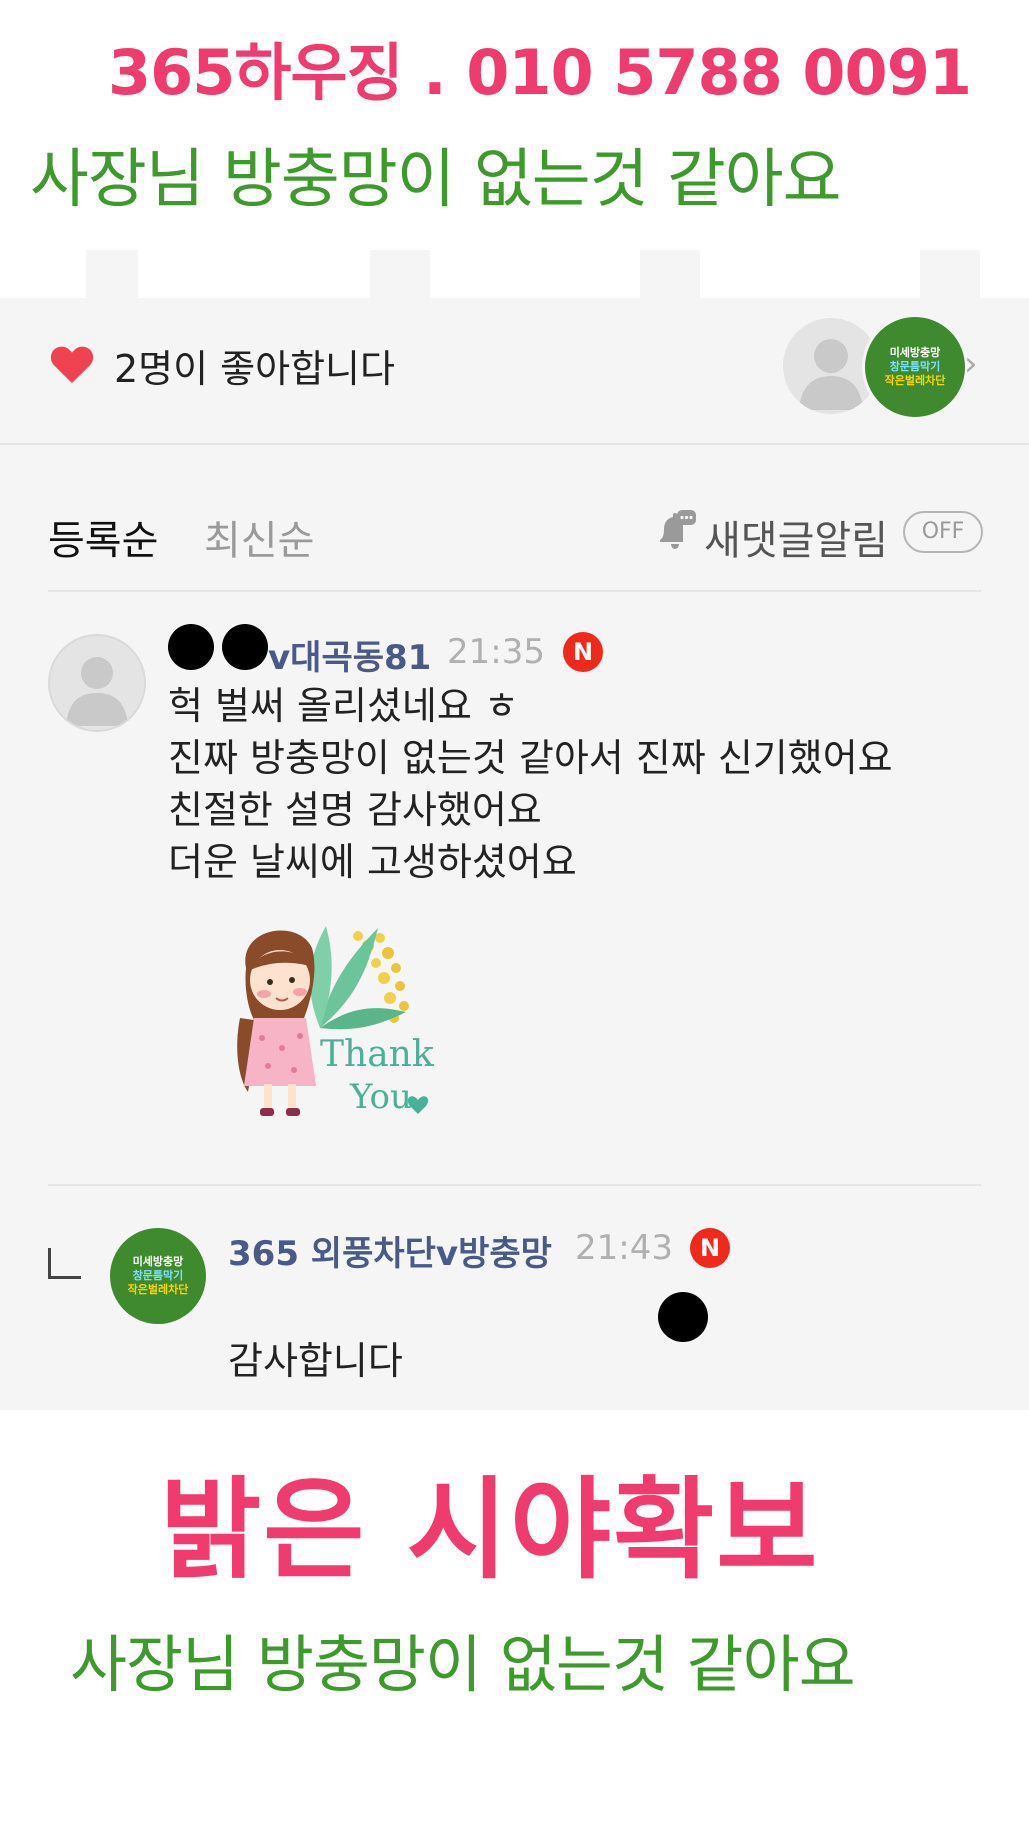 This screenshot has width=1029, height=1829. What do you see at coordinates (377, 1054) in the screenshot?
I see `sticker-text: Thank` at bounding box center [377, 1054].